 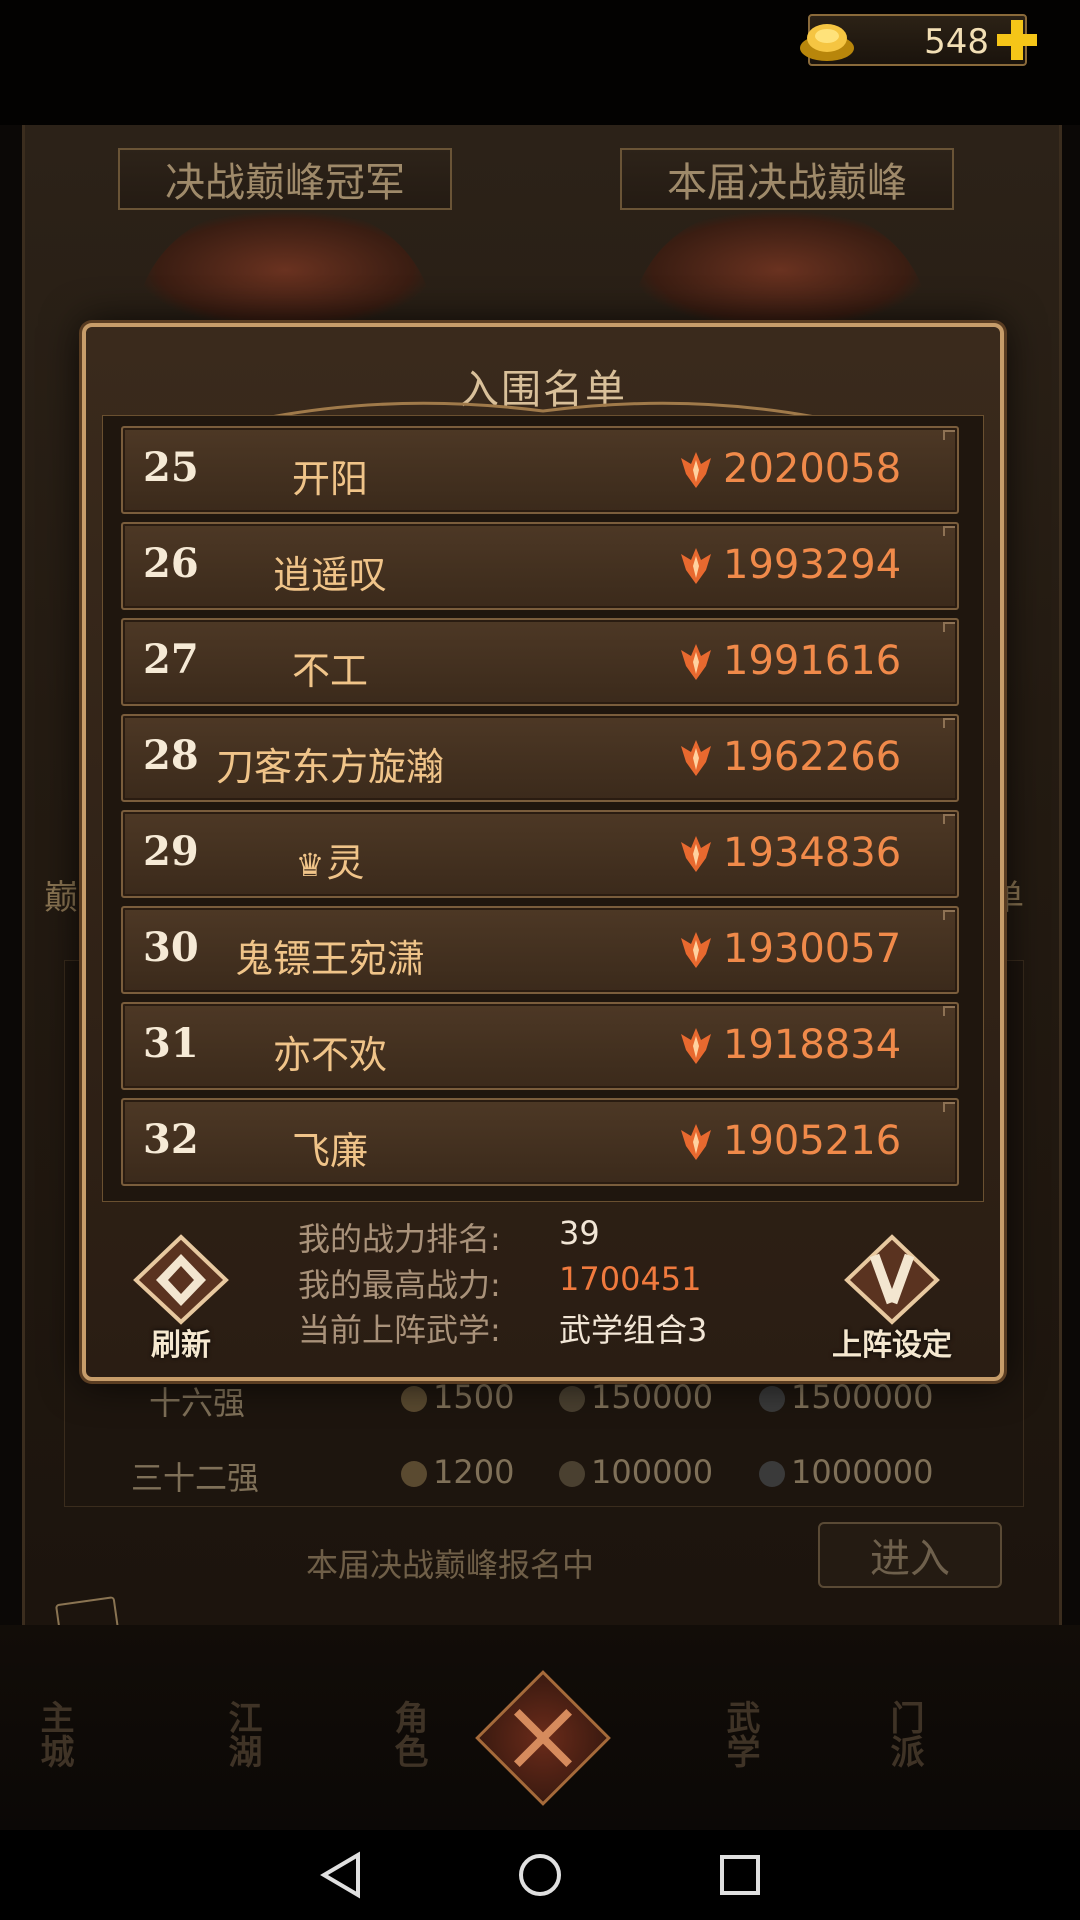 I want to click on ranking-row: 32 飞廉 1905216, so click(x=540, y=1142).